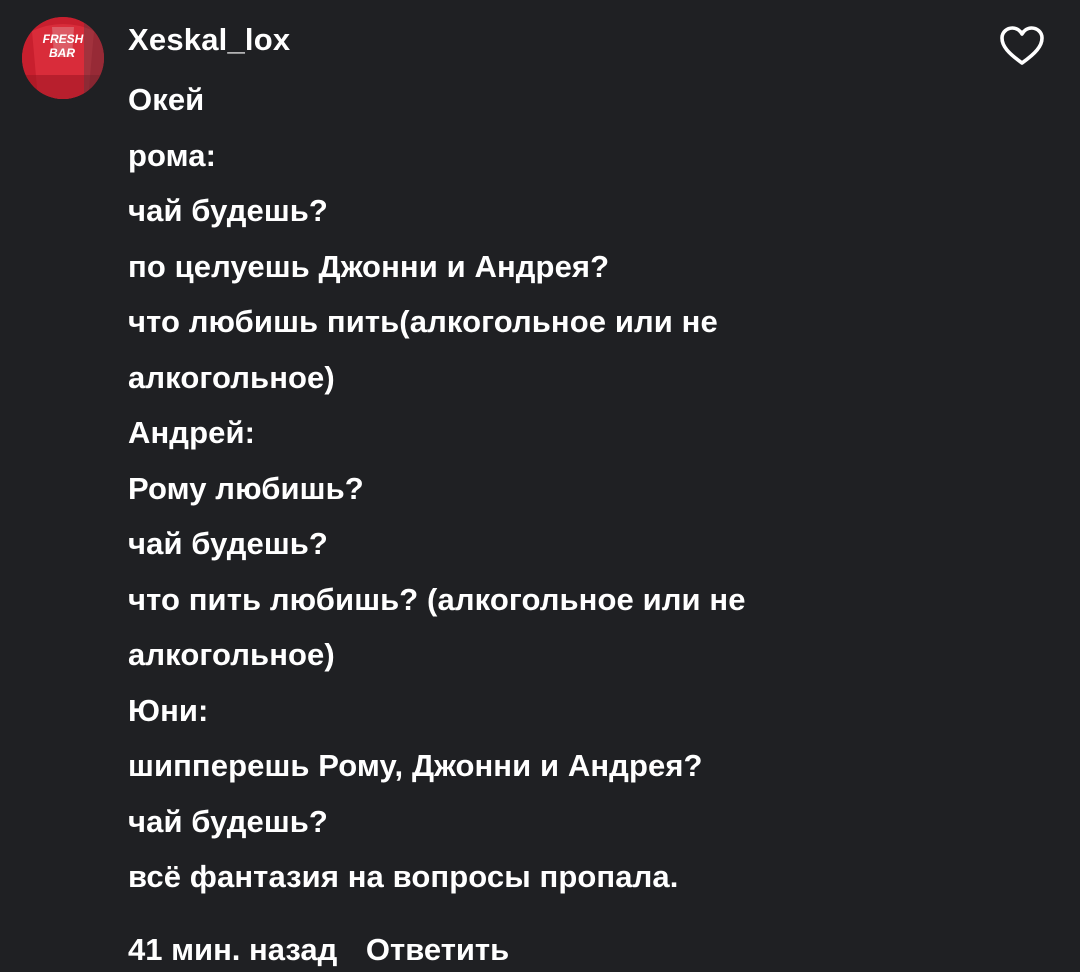 The image size is (1080, 972). Describe the element at coordinates (63, 39) in the screenshot. I see `svg-text: FRESH` at that location.